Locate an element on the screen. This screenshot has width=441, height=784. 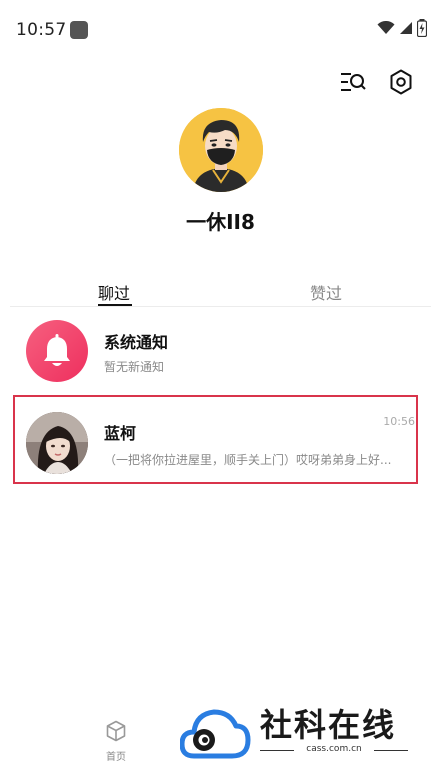
watermark: 社科在线 cass.com.cn is located at coordinates (300, 735).